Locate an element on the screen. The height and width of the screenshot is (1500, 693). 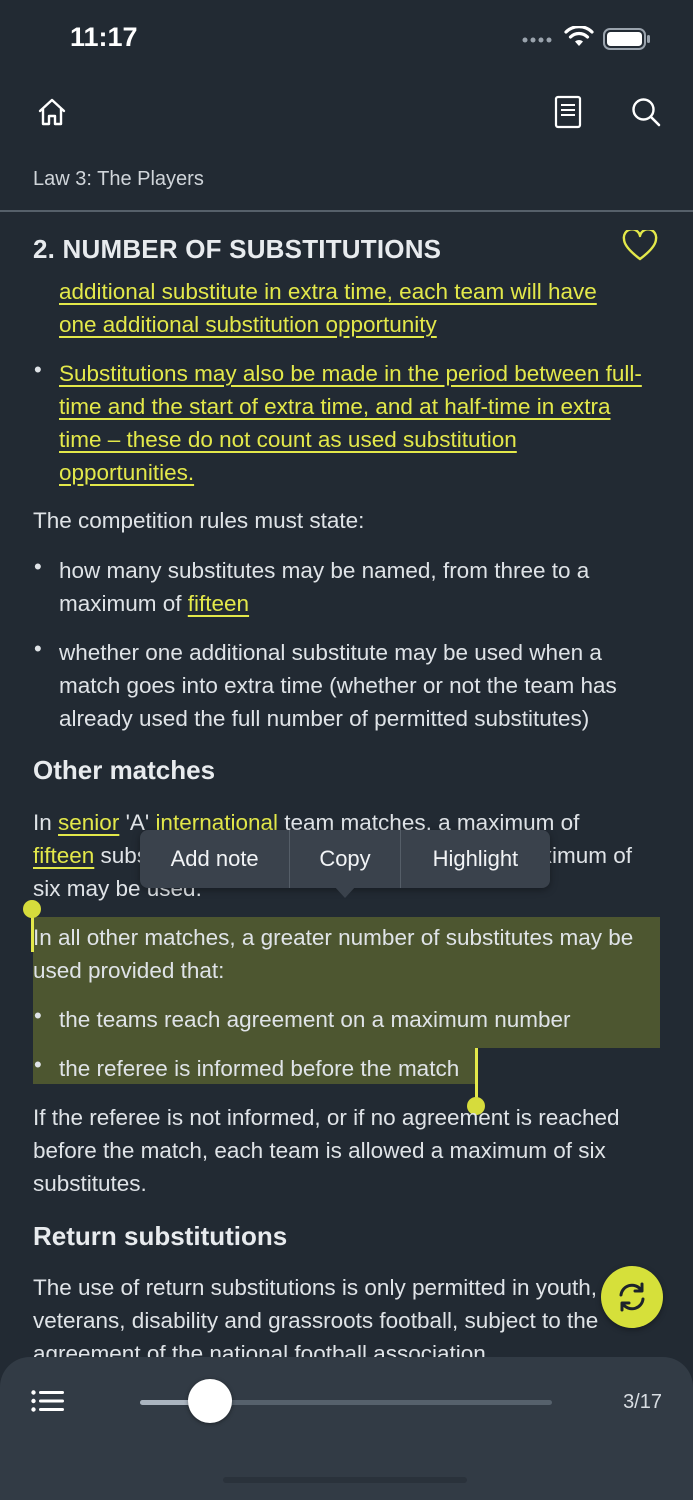
table-of-contents-button is located at coordinates (568, 112).